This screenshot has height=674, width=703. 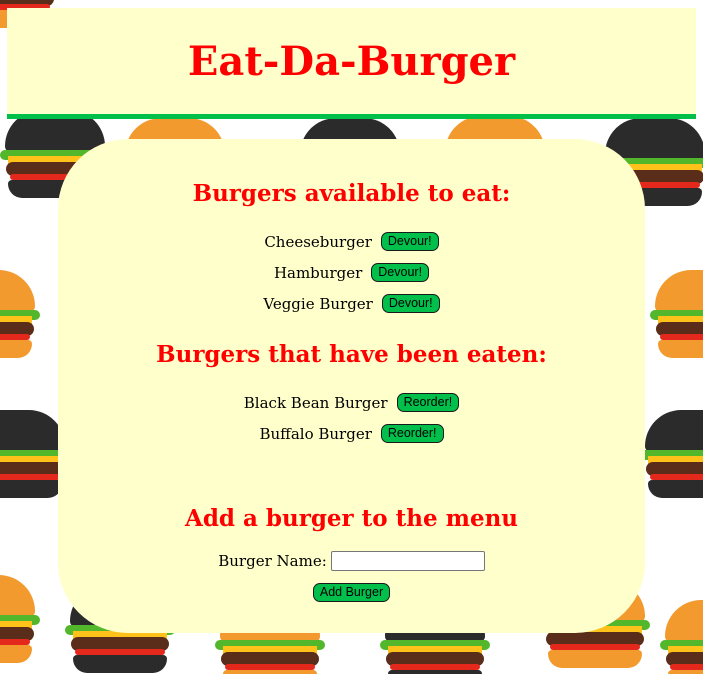 I want to click on eaten-heading: Burgers that have been eaten:, so click(x=351, y=354).